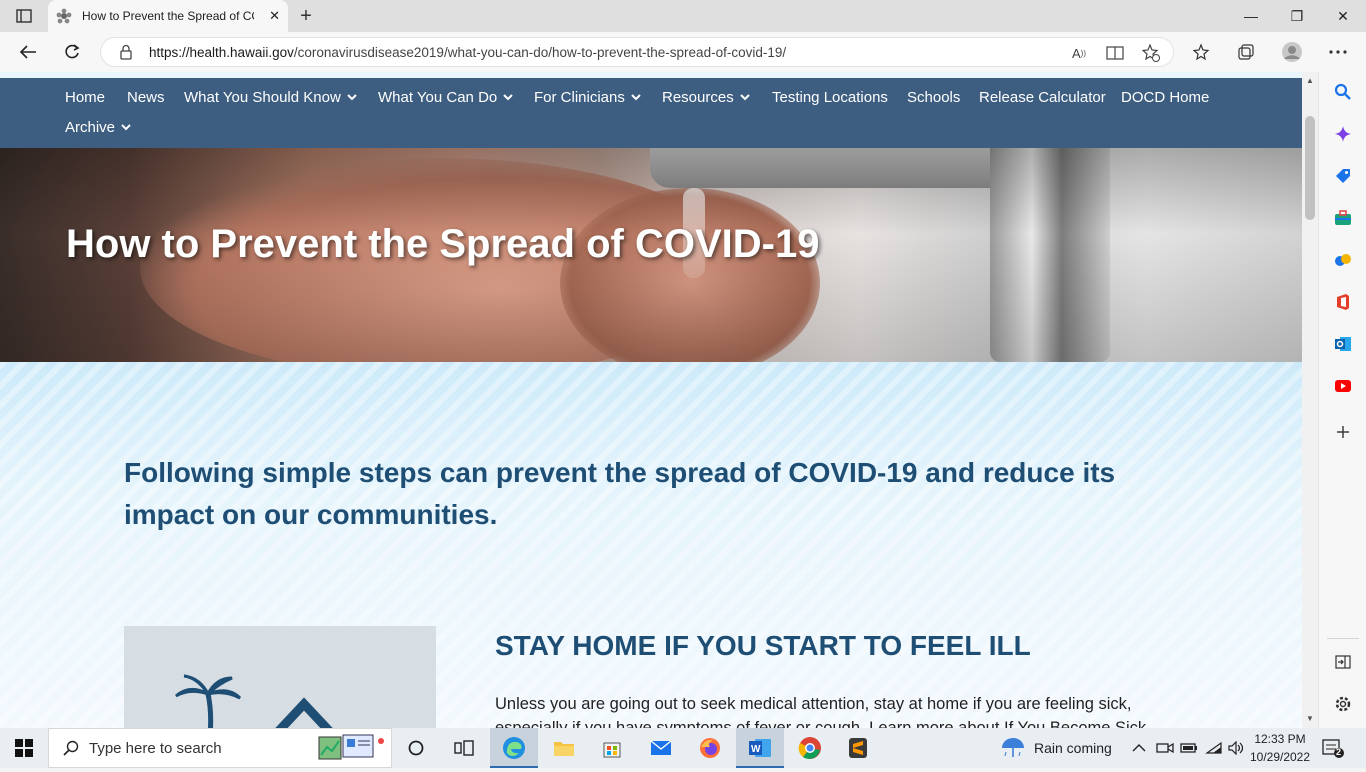 Image resolution: width=1366 pixels, height=772 pixels. What do you see at coordinates (1343, 432) in the screenshot?
I see `add-sidebar-app-icon` at bounding box center [1343, 432].